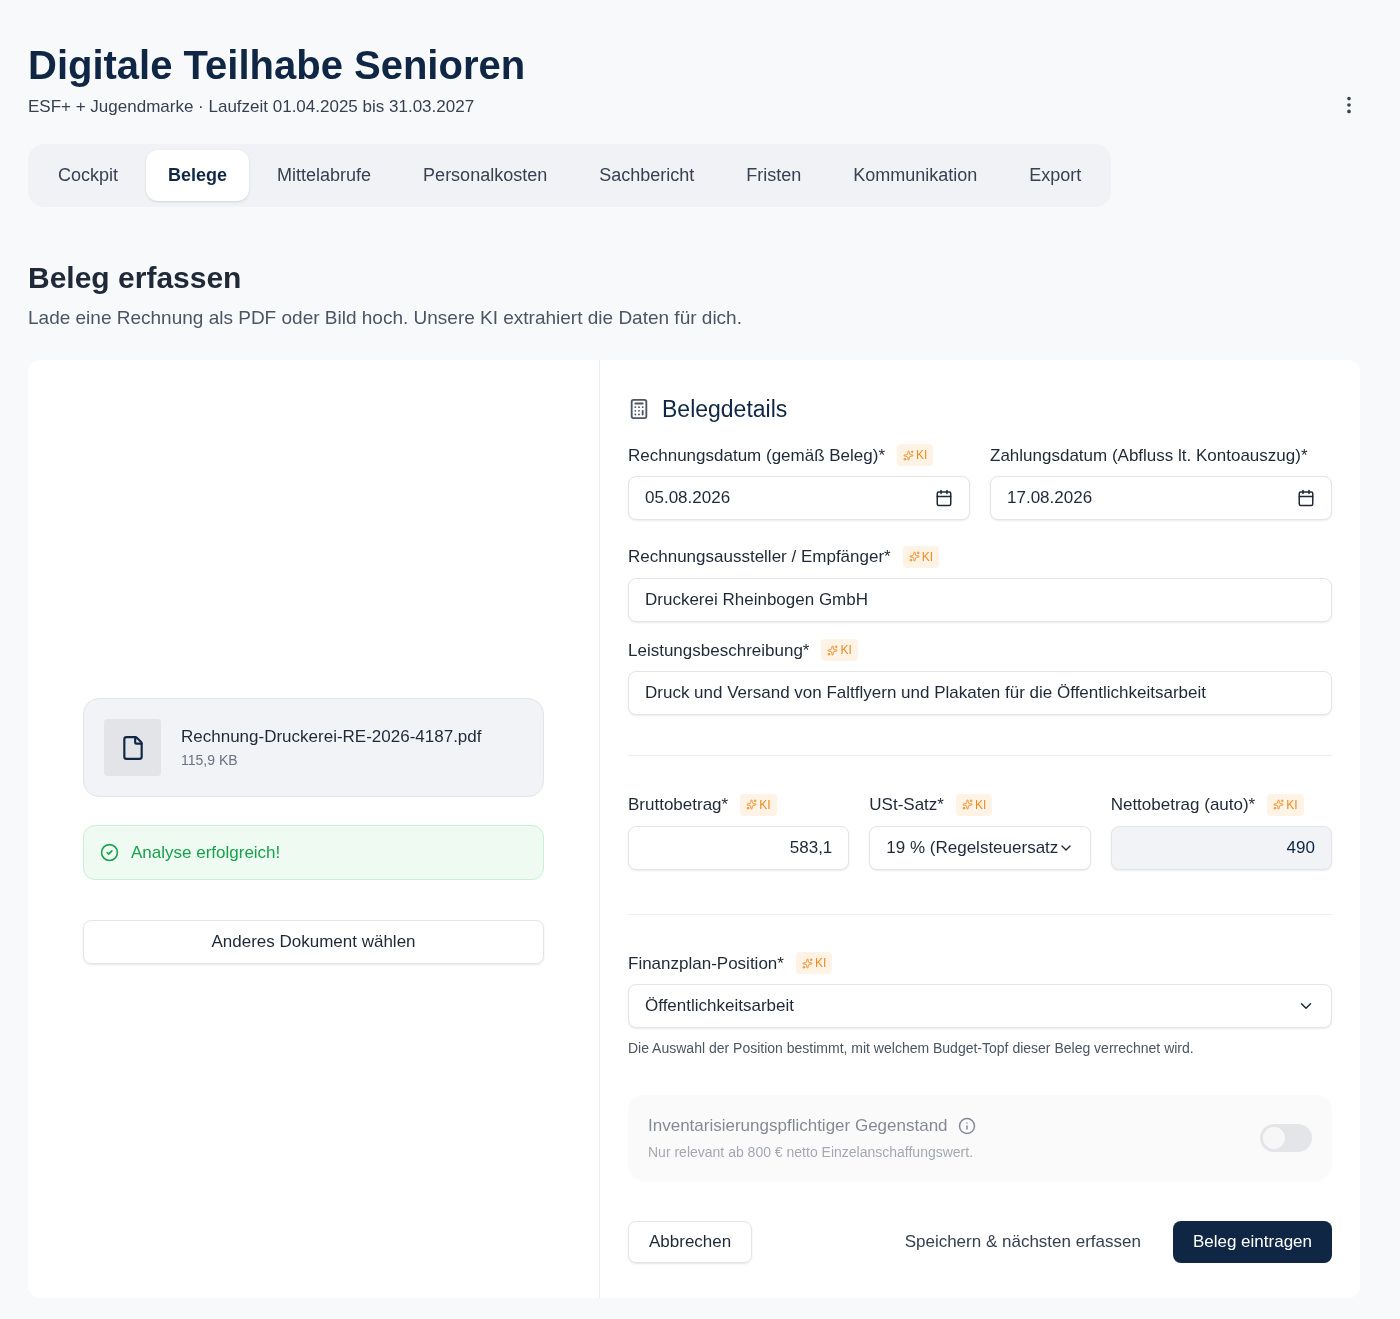  Describe the element at coordinates (109, 852) in the screenshot. I see `check-circle-icon` at that location.